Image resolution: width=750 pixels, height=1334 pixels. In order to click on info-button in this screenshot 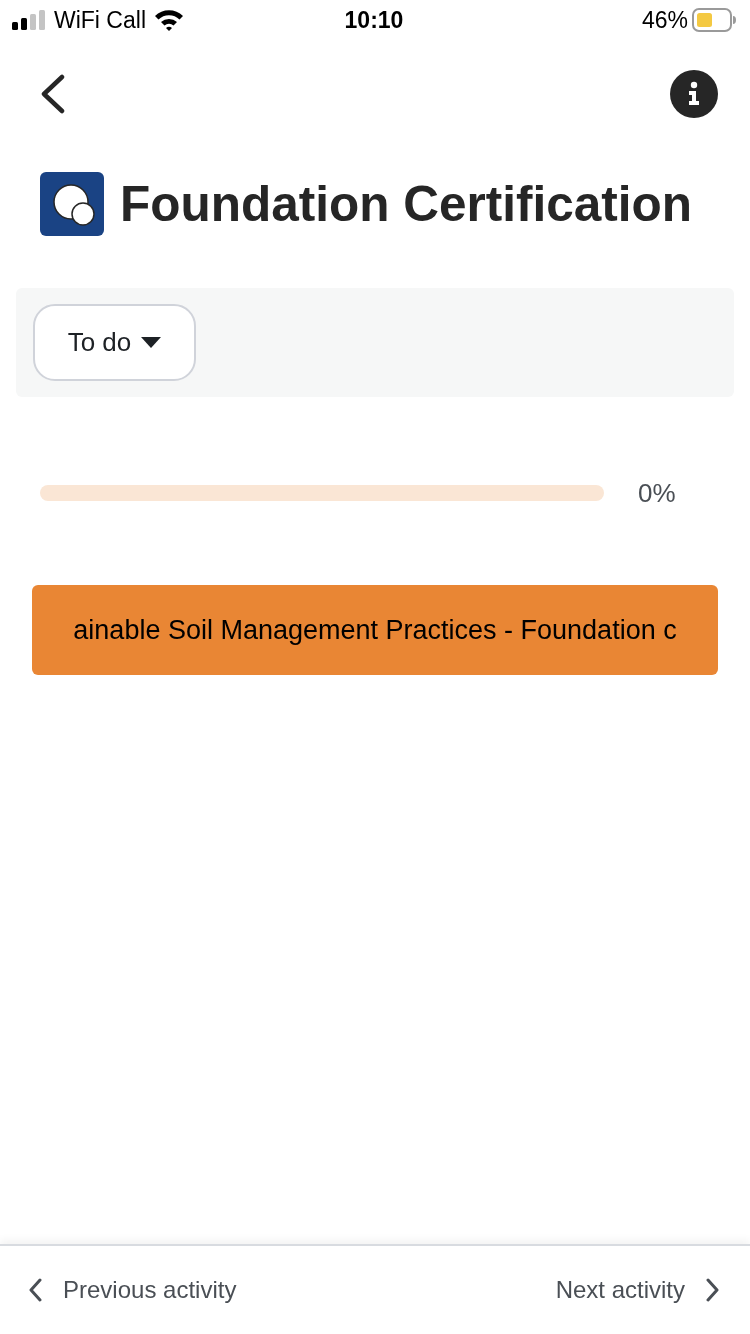, I will do `click(694, 94)`.